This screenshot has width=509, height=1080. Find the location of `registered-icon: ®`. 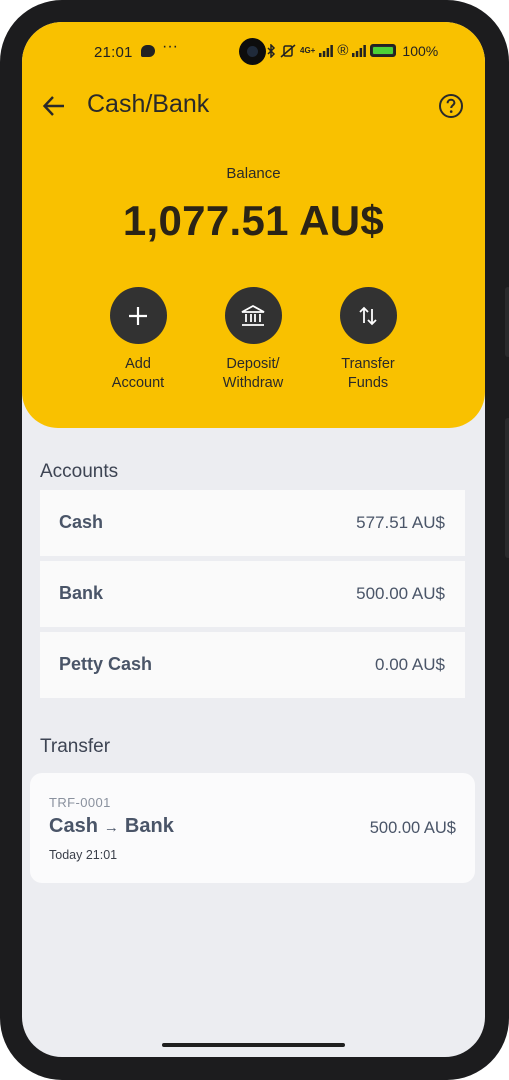

registered-icon: ® is located at coordinates (343, 50).